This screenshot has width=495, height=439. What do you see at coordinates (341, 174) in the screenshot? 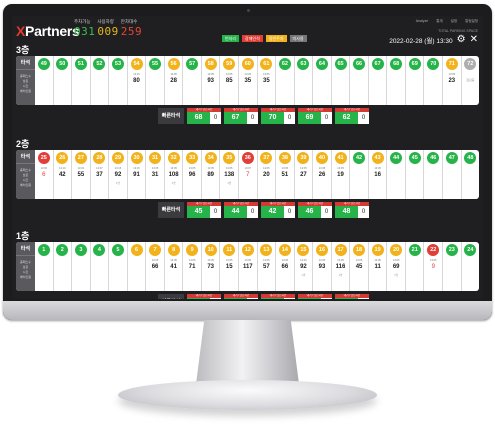
I see `bay-cell: 41 13:05 19` at bounding box center [341, 174].